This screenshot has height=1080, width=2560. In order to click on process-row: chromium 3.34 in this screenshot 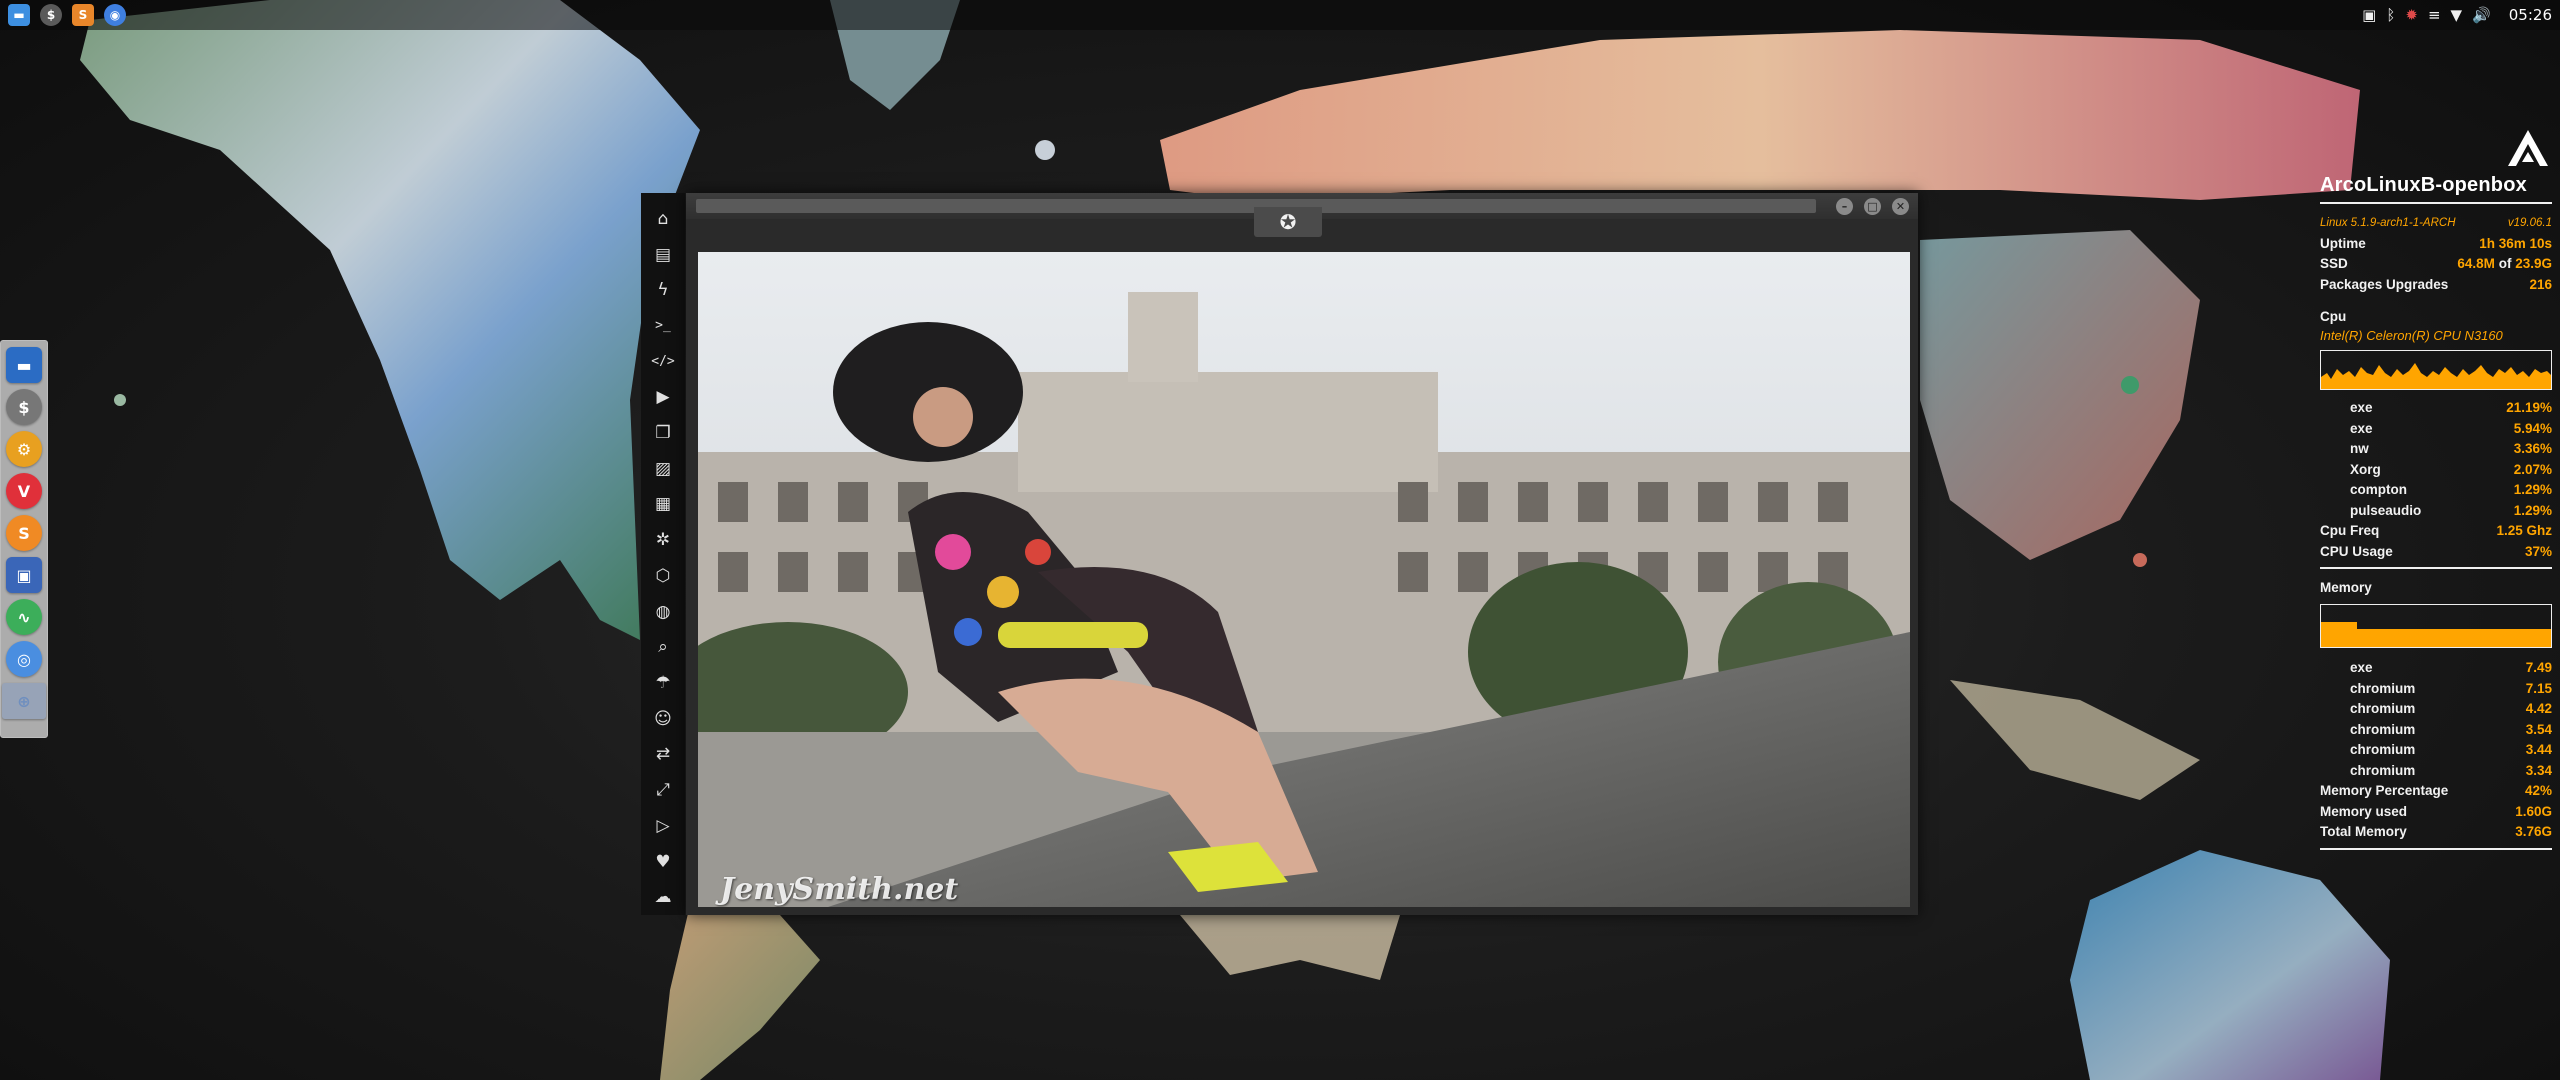, I will do `click(2436, 771)`.